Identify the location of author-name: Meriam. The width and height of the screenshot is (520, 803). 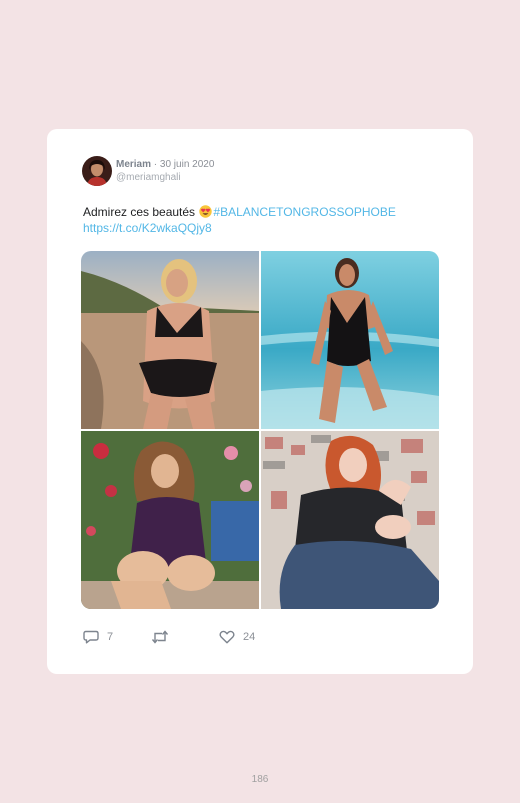
(133, 164).